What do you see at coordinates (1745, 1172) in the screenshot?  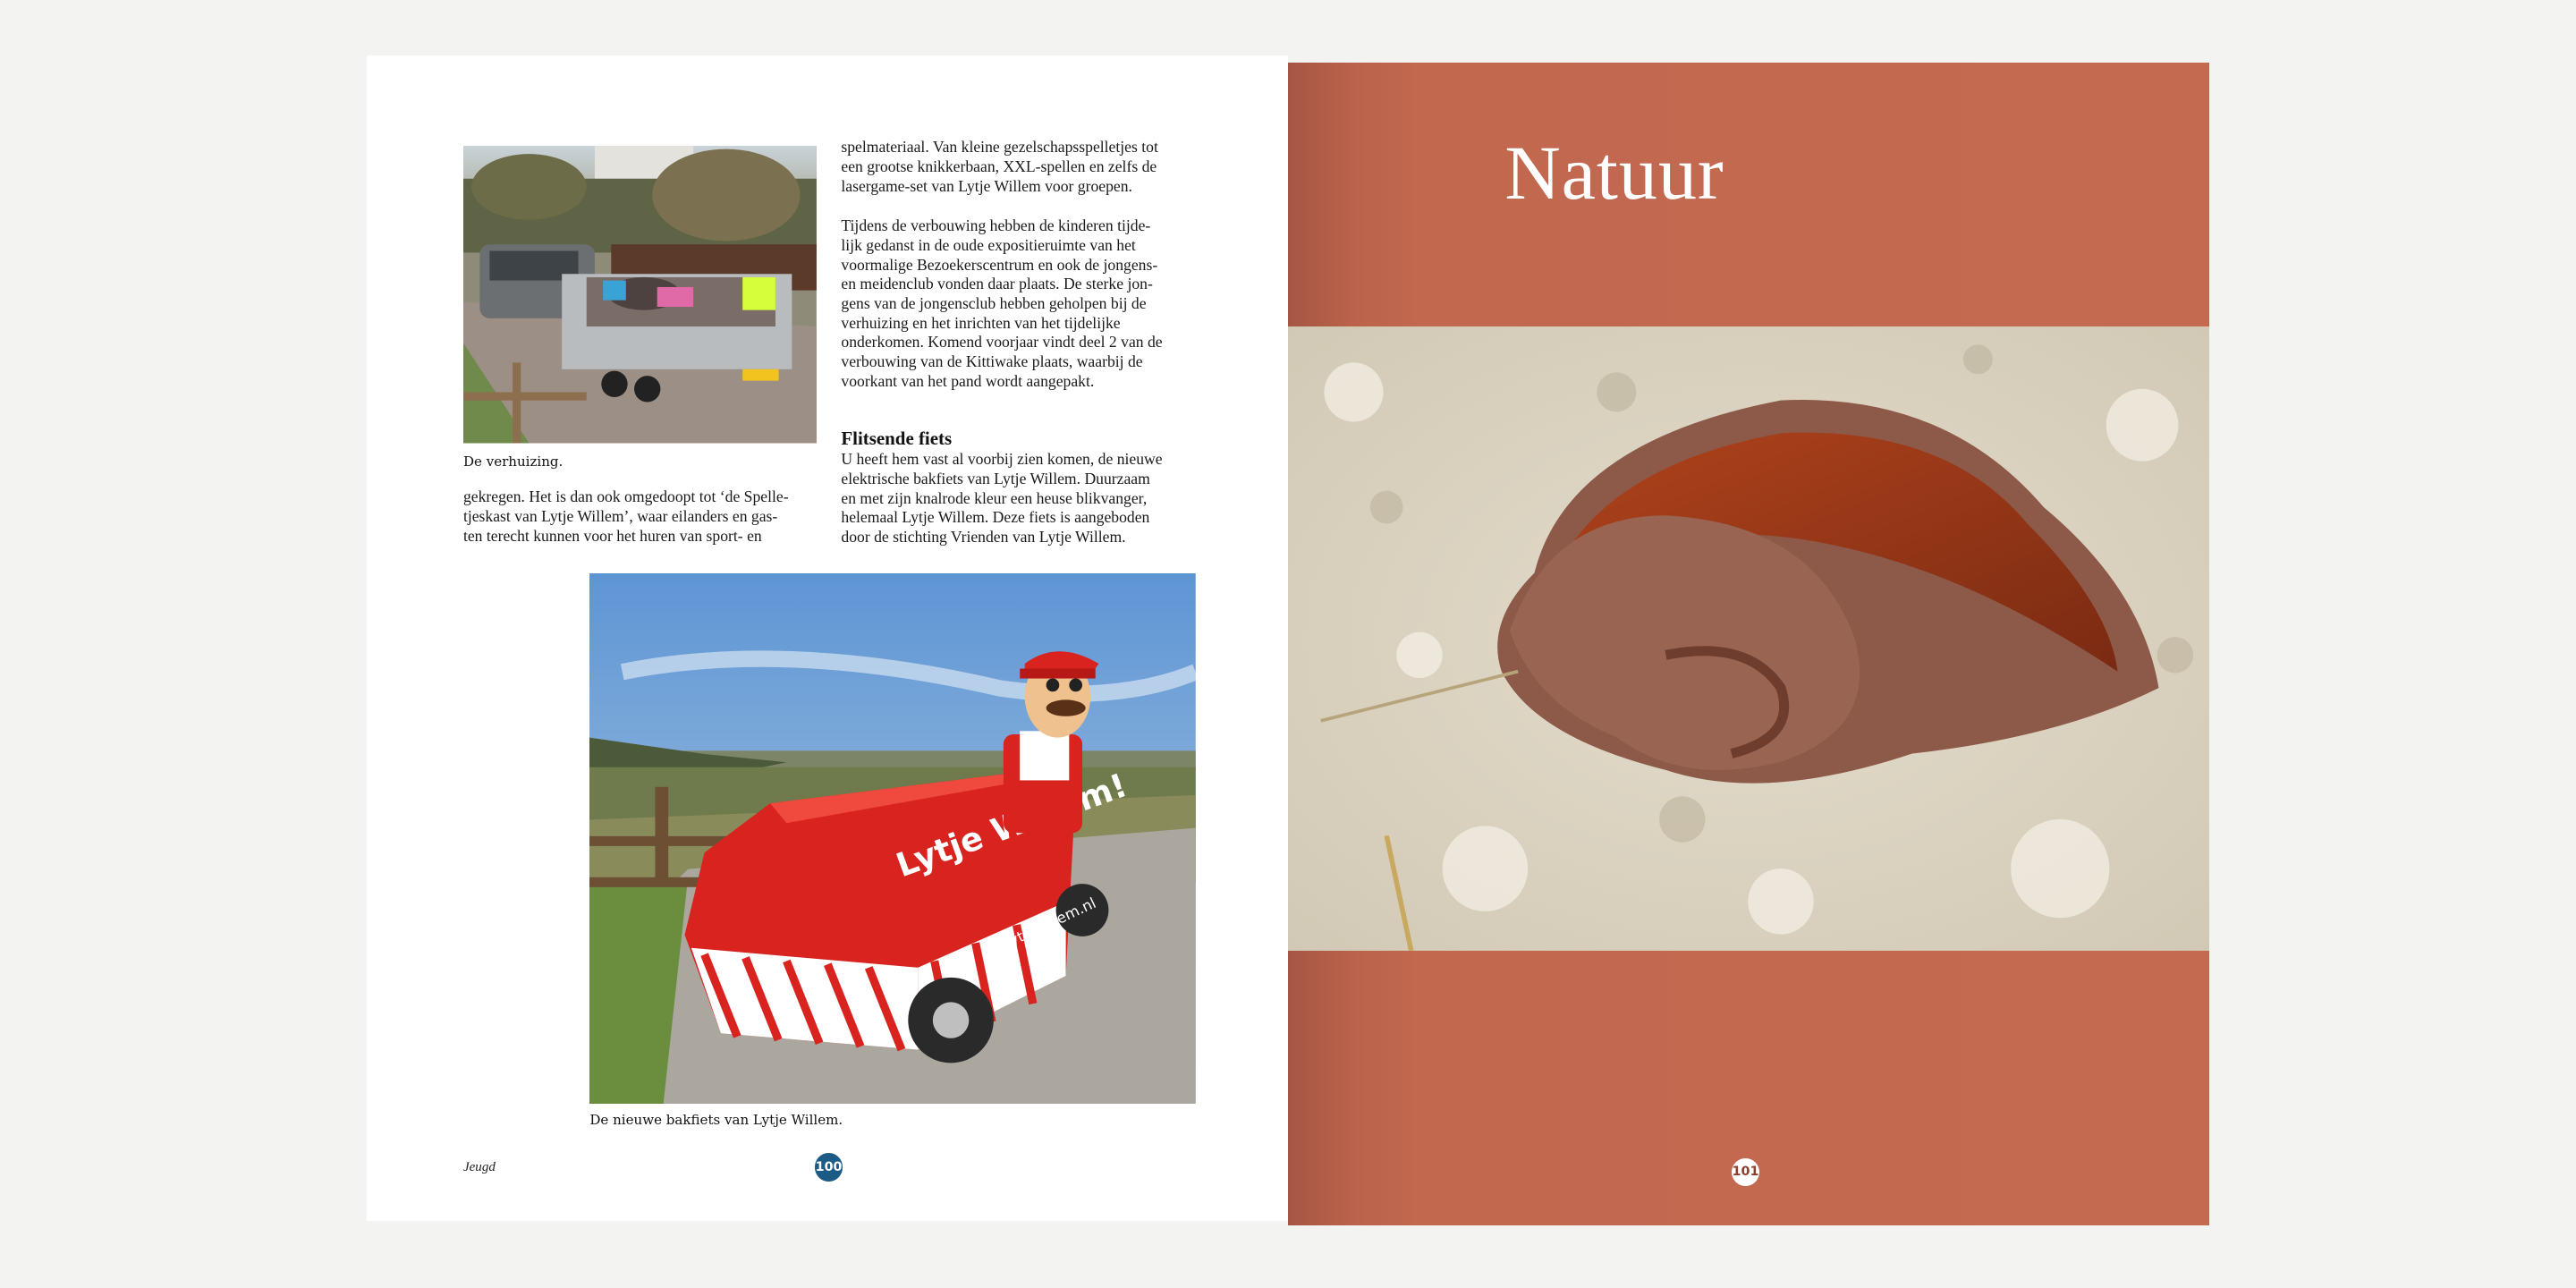 I see `page-number-badge-right: 101` at bounding box center [1745, 1172].